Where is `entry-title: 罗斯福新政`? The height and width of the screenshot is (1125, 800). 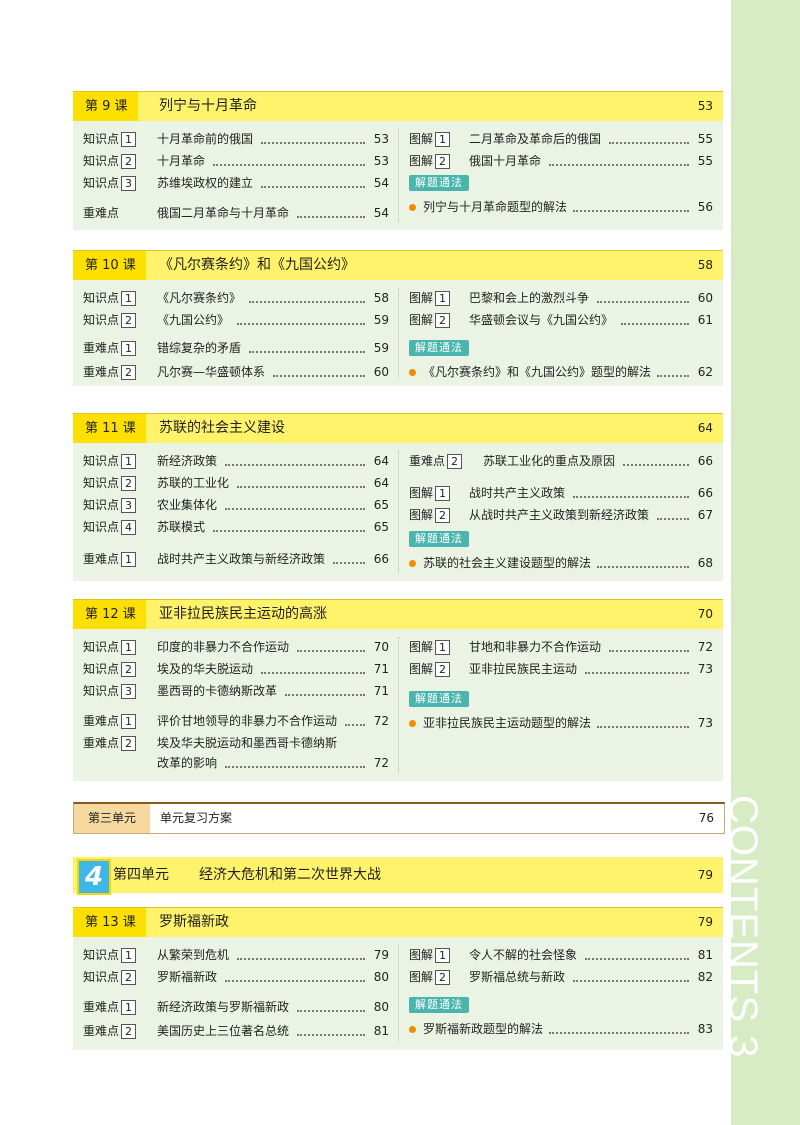 entry-title: 罗斯福新政 is located at coordinates (187, 977).